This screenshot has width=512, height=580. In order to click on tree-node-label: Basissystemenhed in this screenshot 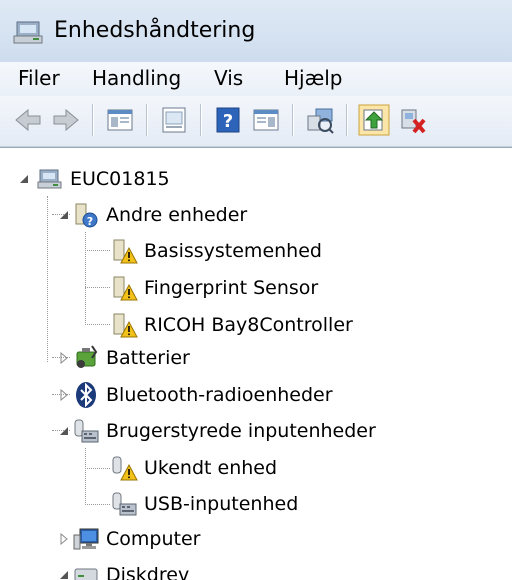, I will do `click(233, 251)`.